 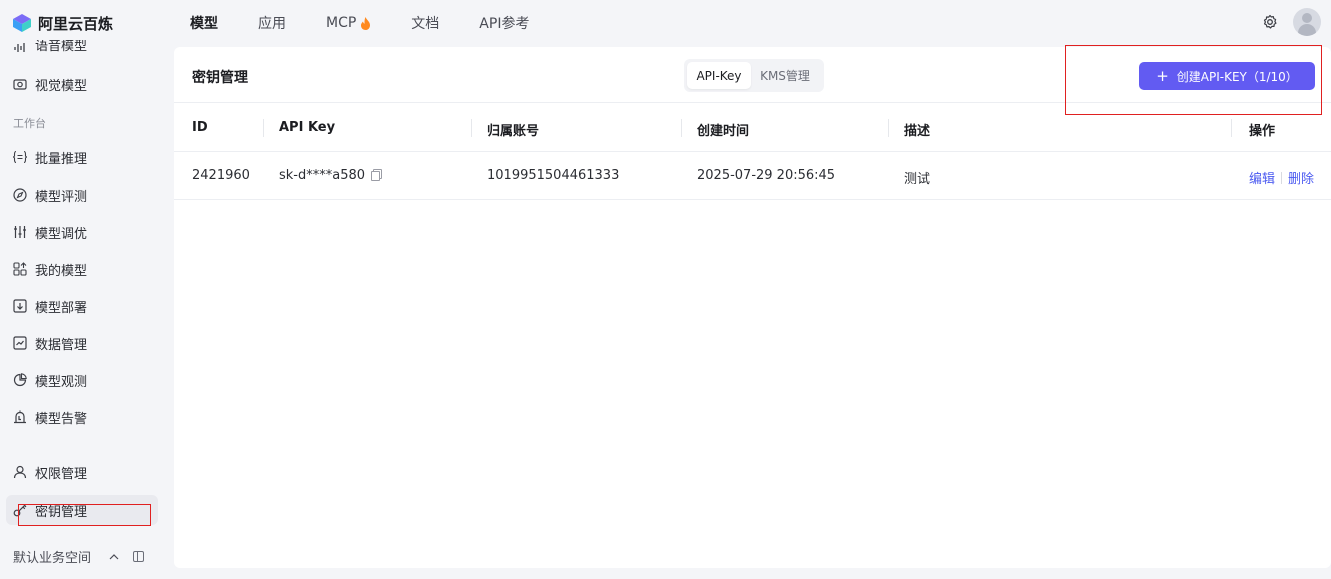 What do you see at coordinates (1262, 179) in the screenshot?
I see `edit-link: 编辑` at bounding box center [1262, 179].